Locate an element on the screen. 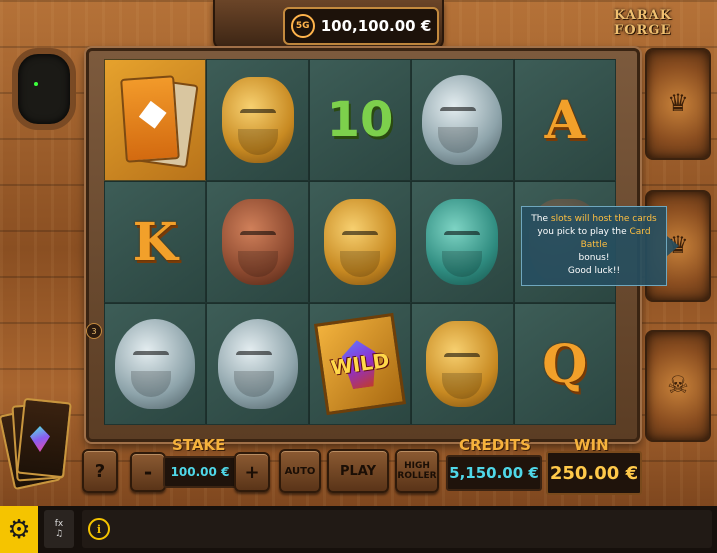 The width and height of the screenshot is (717, 553). reel-cell: A is located at coordinates (564, 120).